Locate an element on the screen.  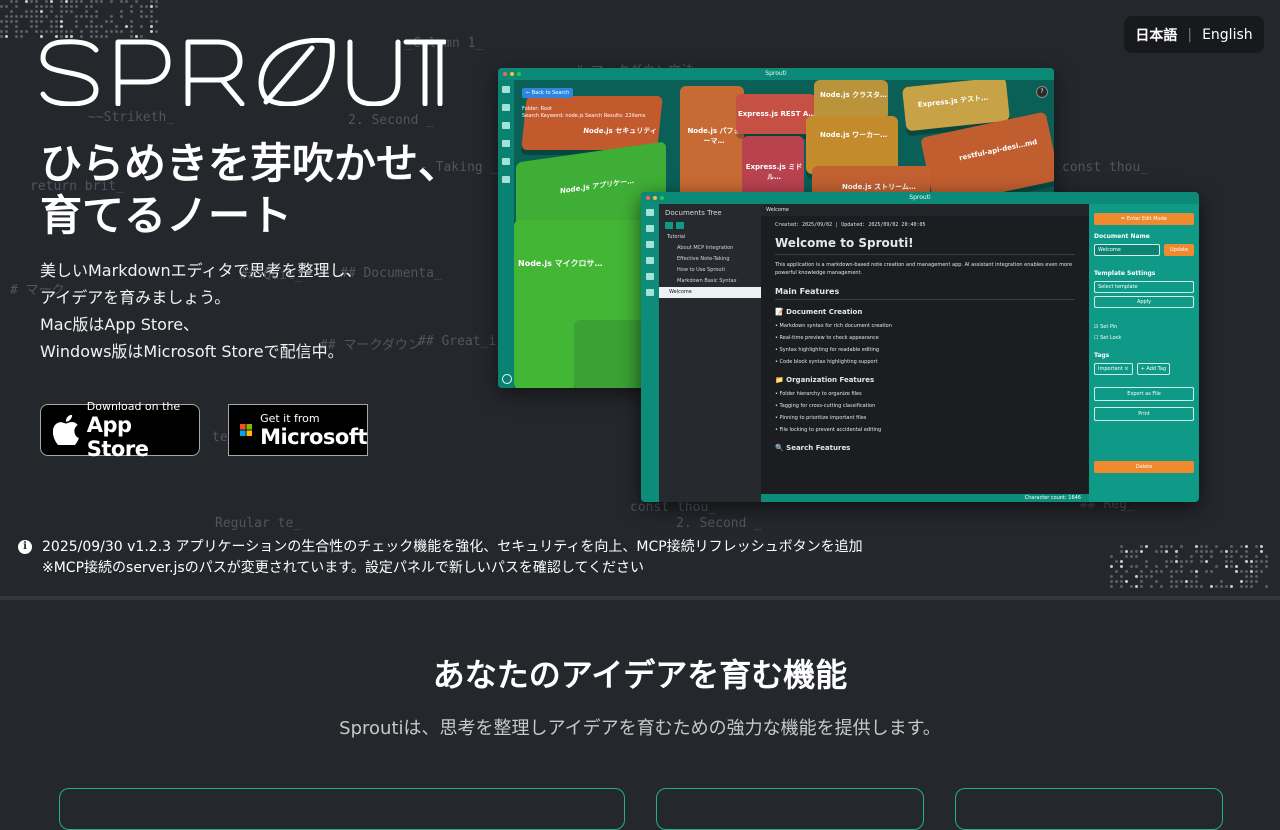
language-japanese: 日本語 is located at coordinates (1156, 35).